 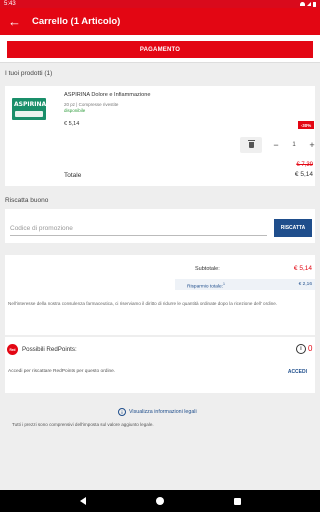 What do you see at coordinates (301, 349) in the screenshot?
I see `info-icon: i` at bounding box center [301, 349].